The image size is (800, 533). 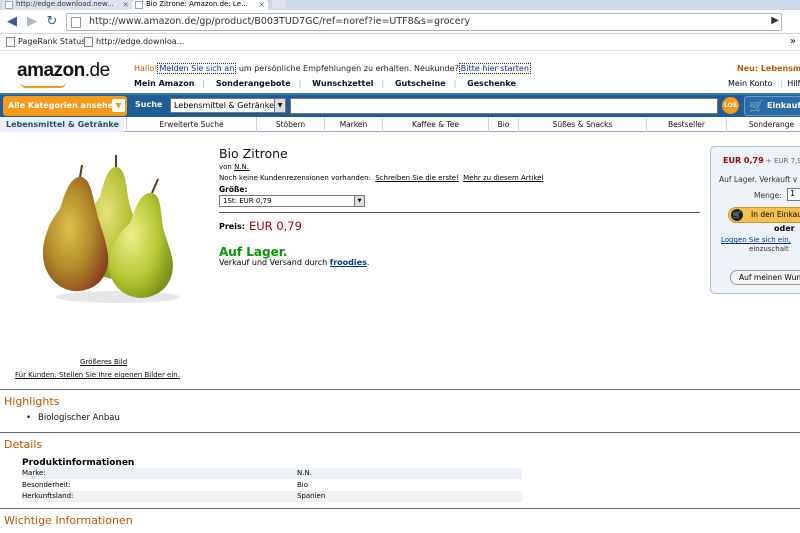 What do you see at coordinates (765, 277) in the screenshot?
I see `add-to-wishlist-button: Auf meinen Wuns` at bounding box center [765, 277].